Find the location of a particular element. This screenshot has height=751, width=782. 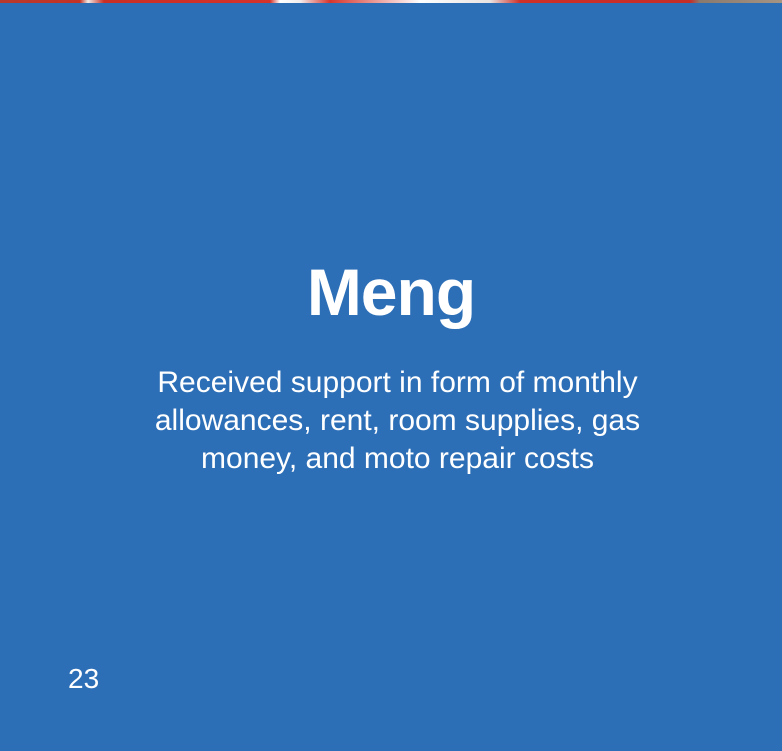

slide-title: Meng is located at coordinates (391, 292).